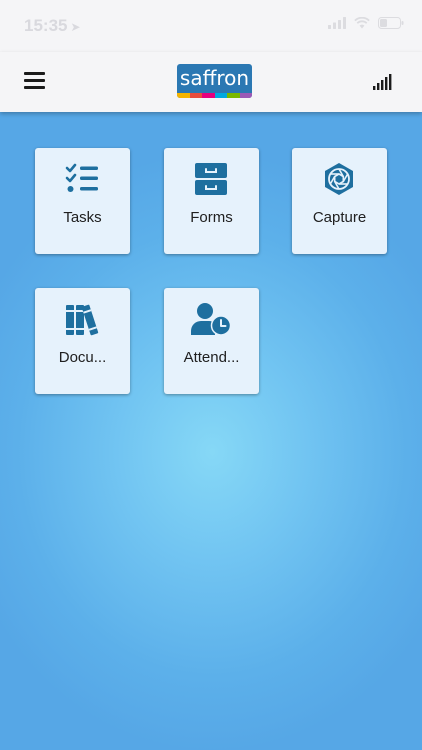 This screenshot has height=750, width=422. I want to click on logo-color-stripes, so click(214, 95).